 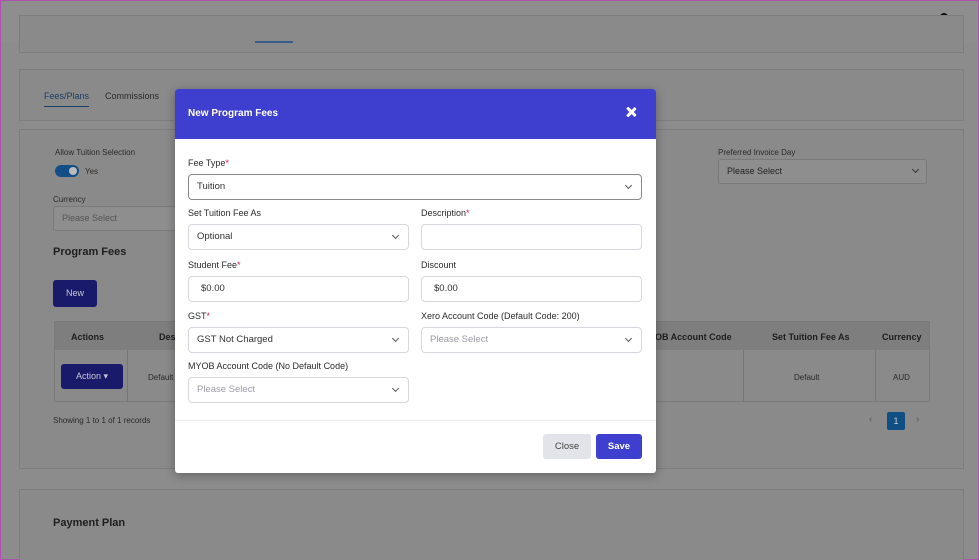 What do you see at coordinates (491, 34) in the screenshot?
I see `page-header-card` at bounding box center [491, 34].